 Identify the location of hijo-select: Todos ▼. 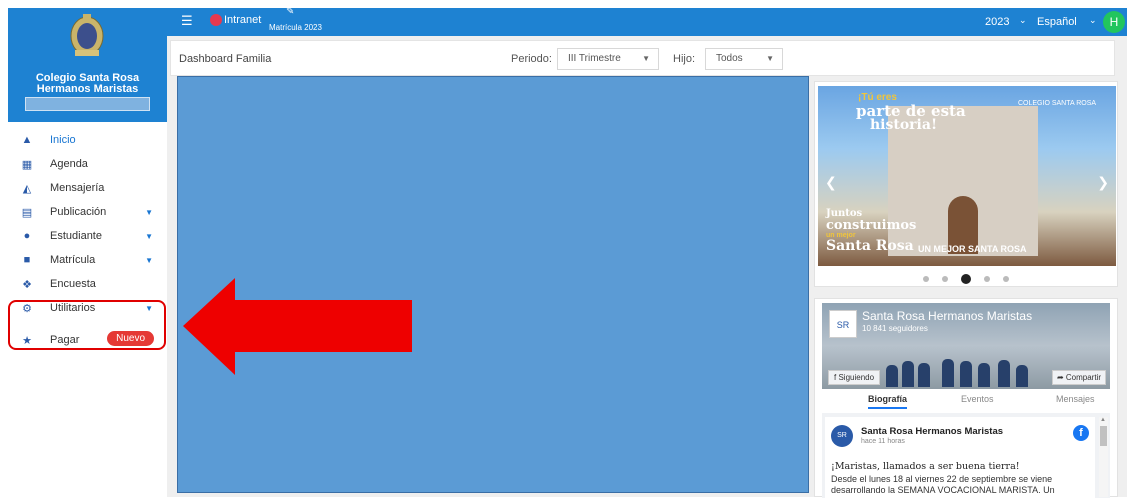
(744, 59).